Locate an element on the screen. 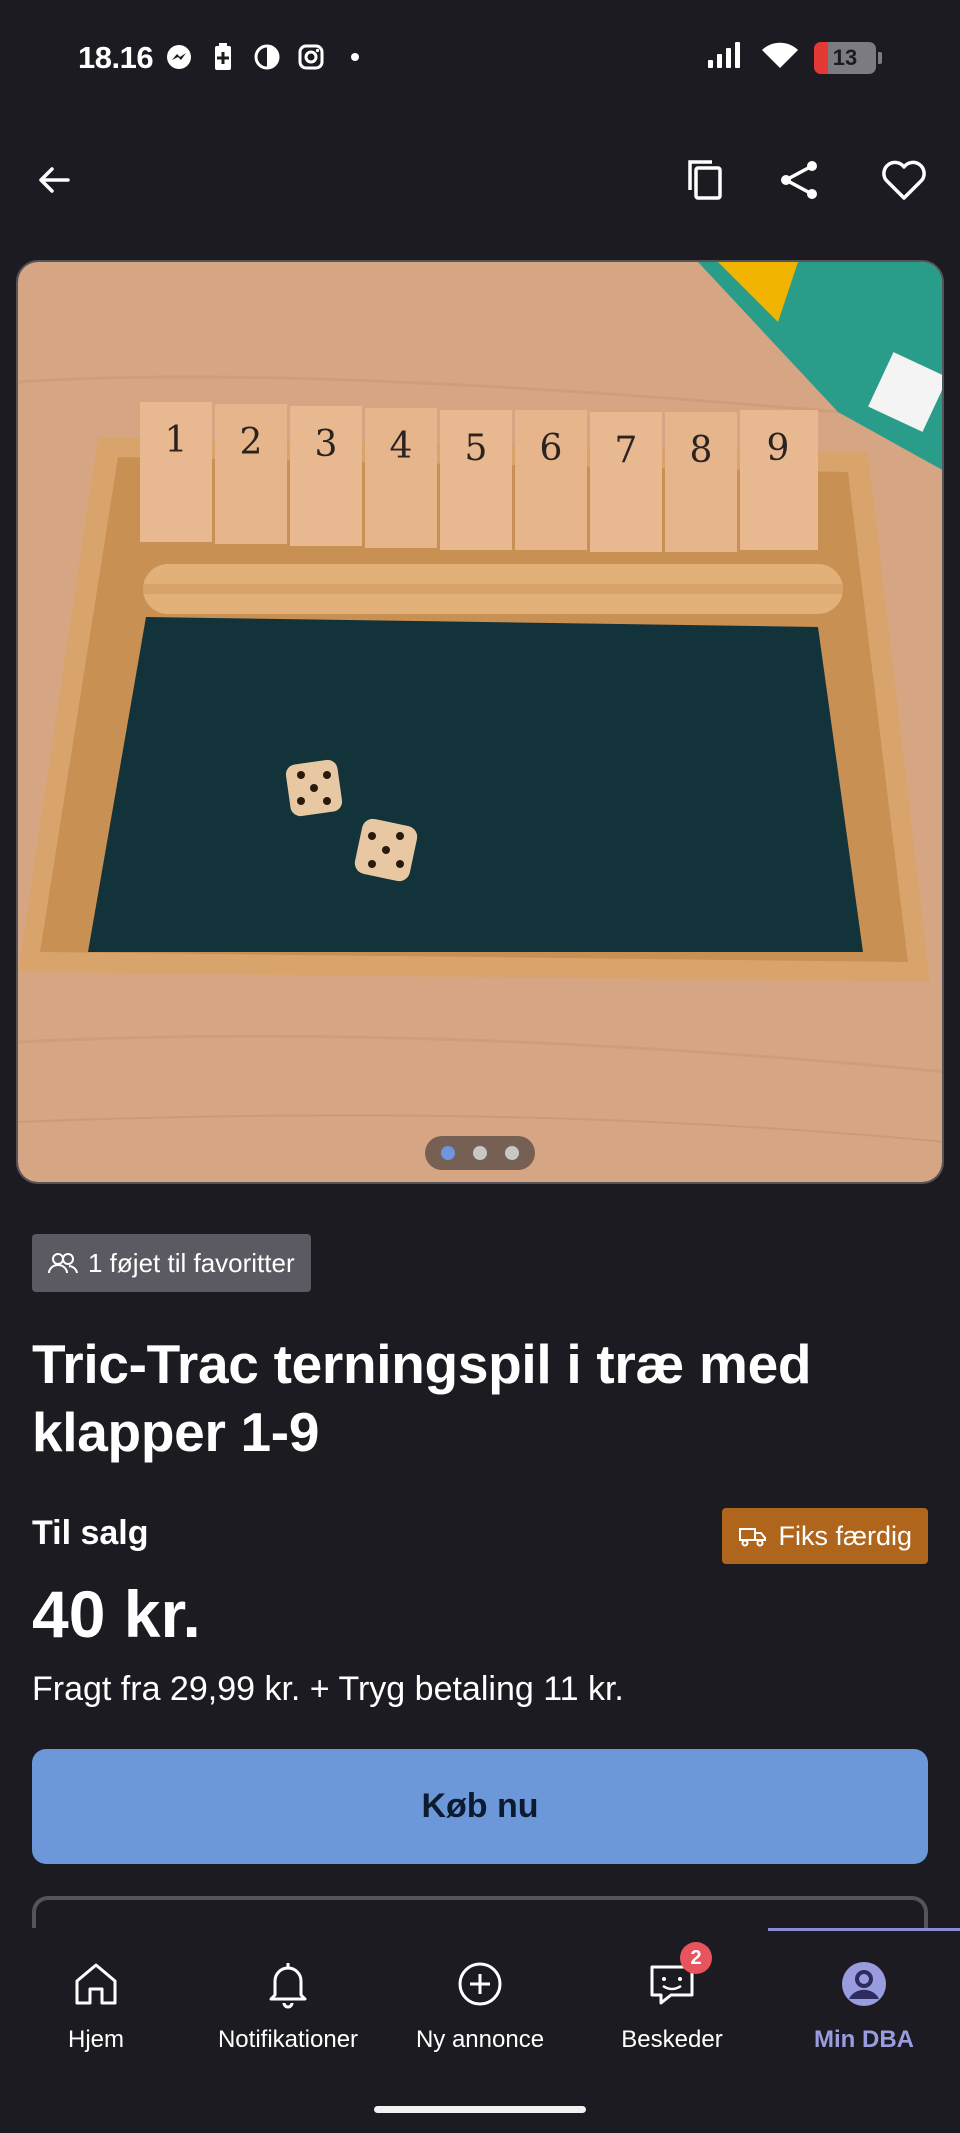  back-button is located at coordinates (54, 180).